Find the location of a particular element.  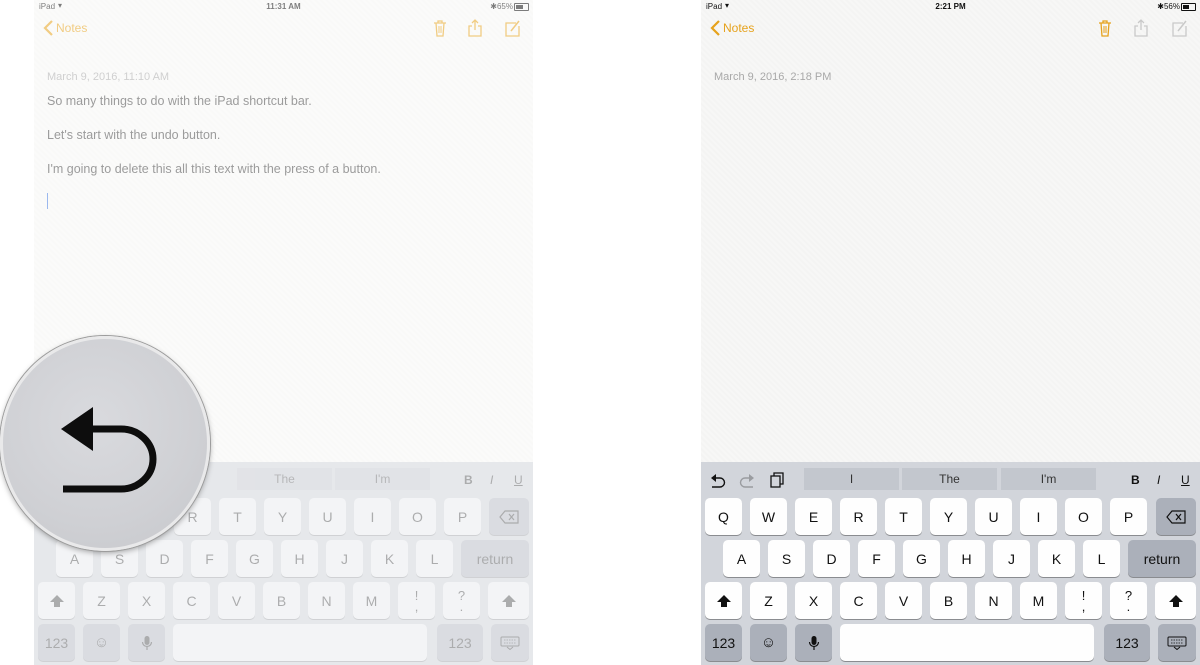

shift-icon is located at coordinates (56, 600).